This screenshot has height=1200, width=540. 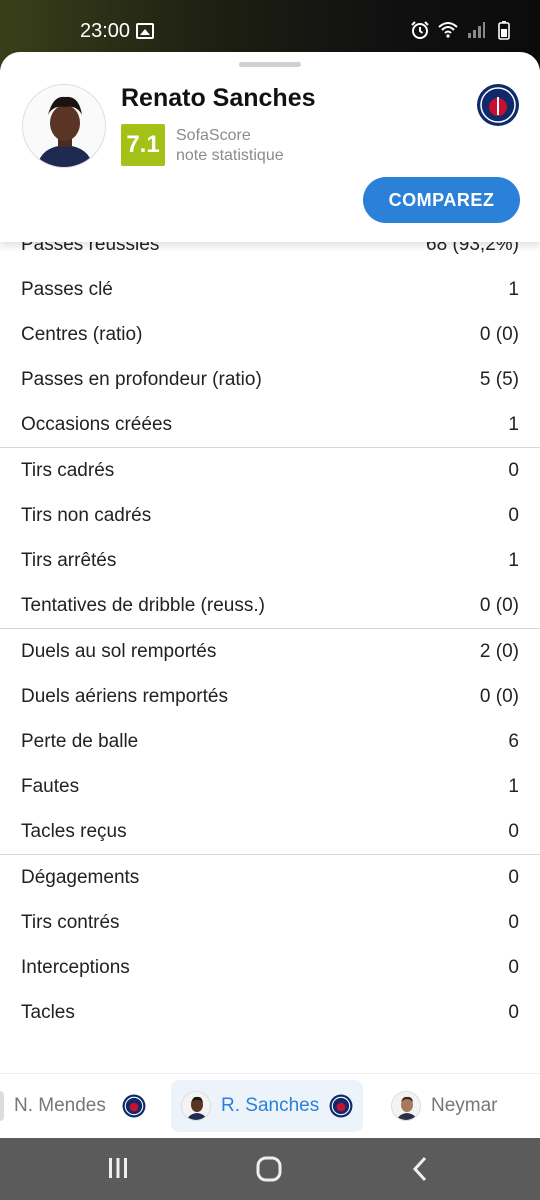 I want to click on stat-label: Occasions créées, so click(x=97, y=424).